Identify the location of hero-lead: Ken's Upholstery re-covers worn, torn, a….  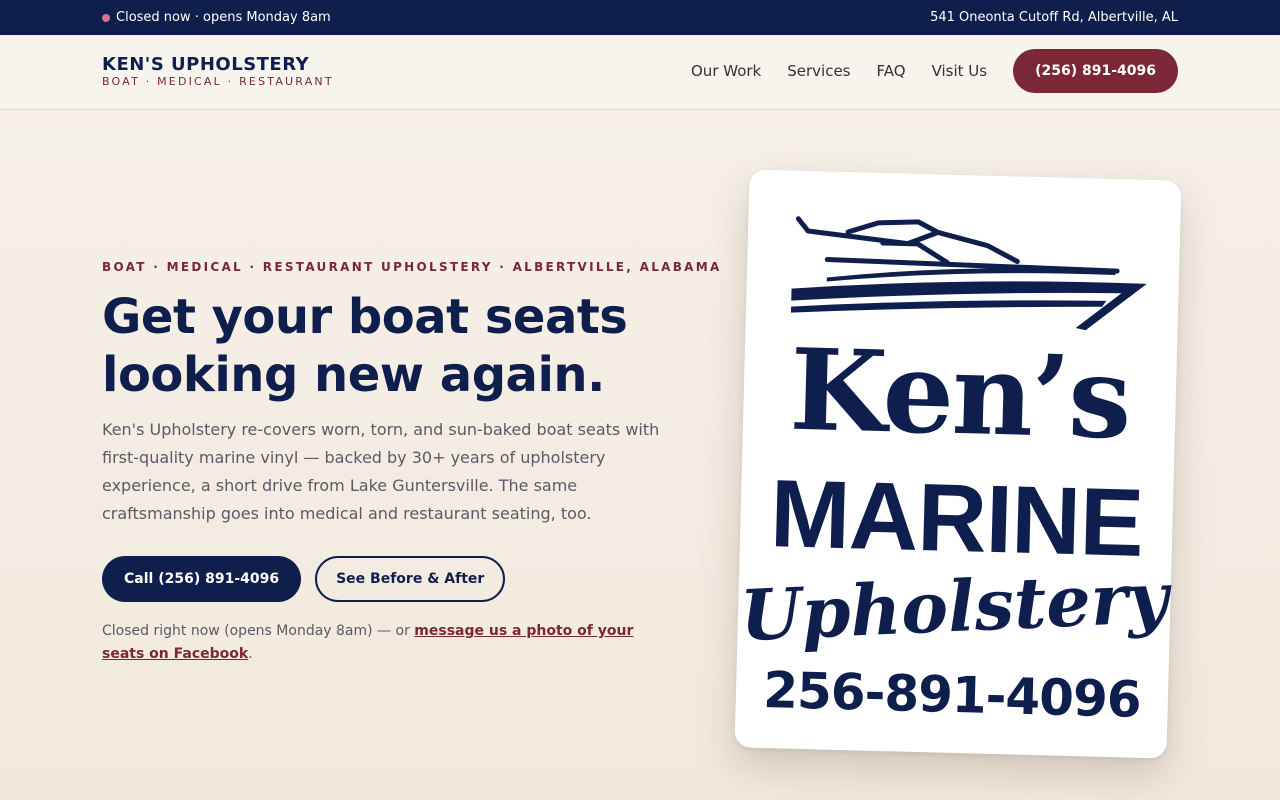
(381, 471).